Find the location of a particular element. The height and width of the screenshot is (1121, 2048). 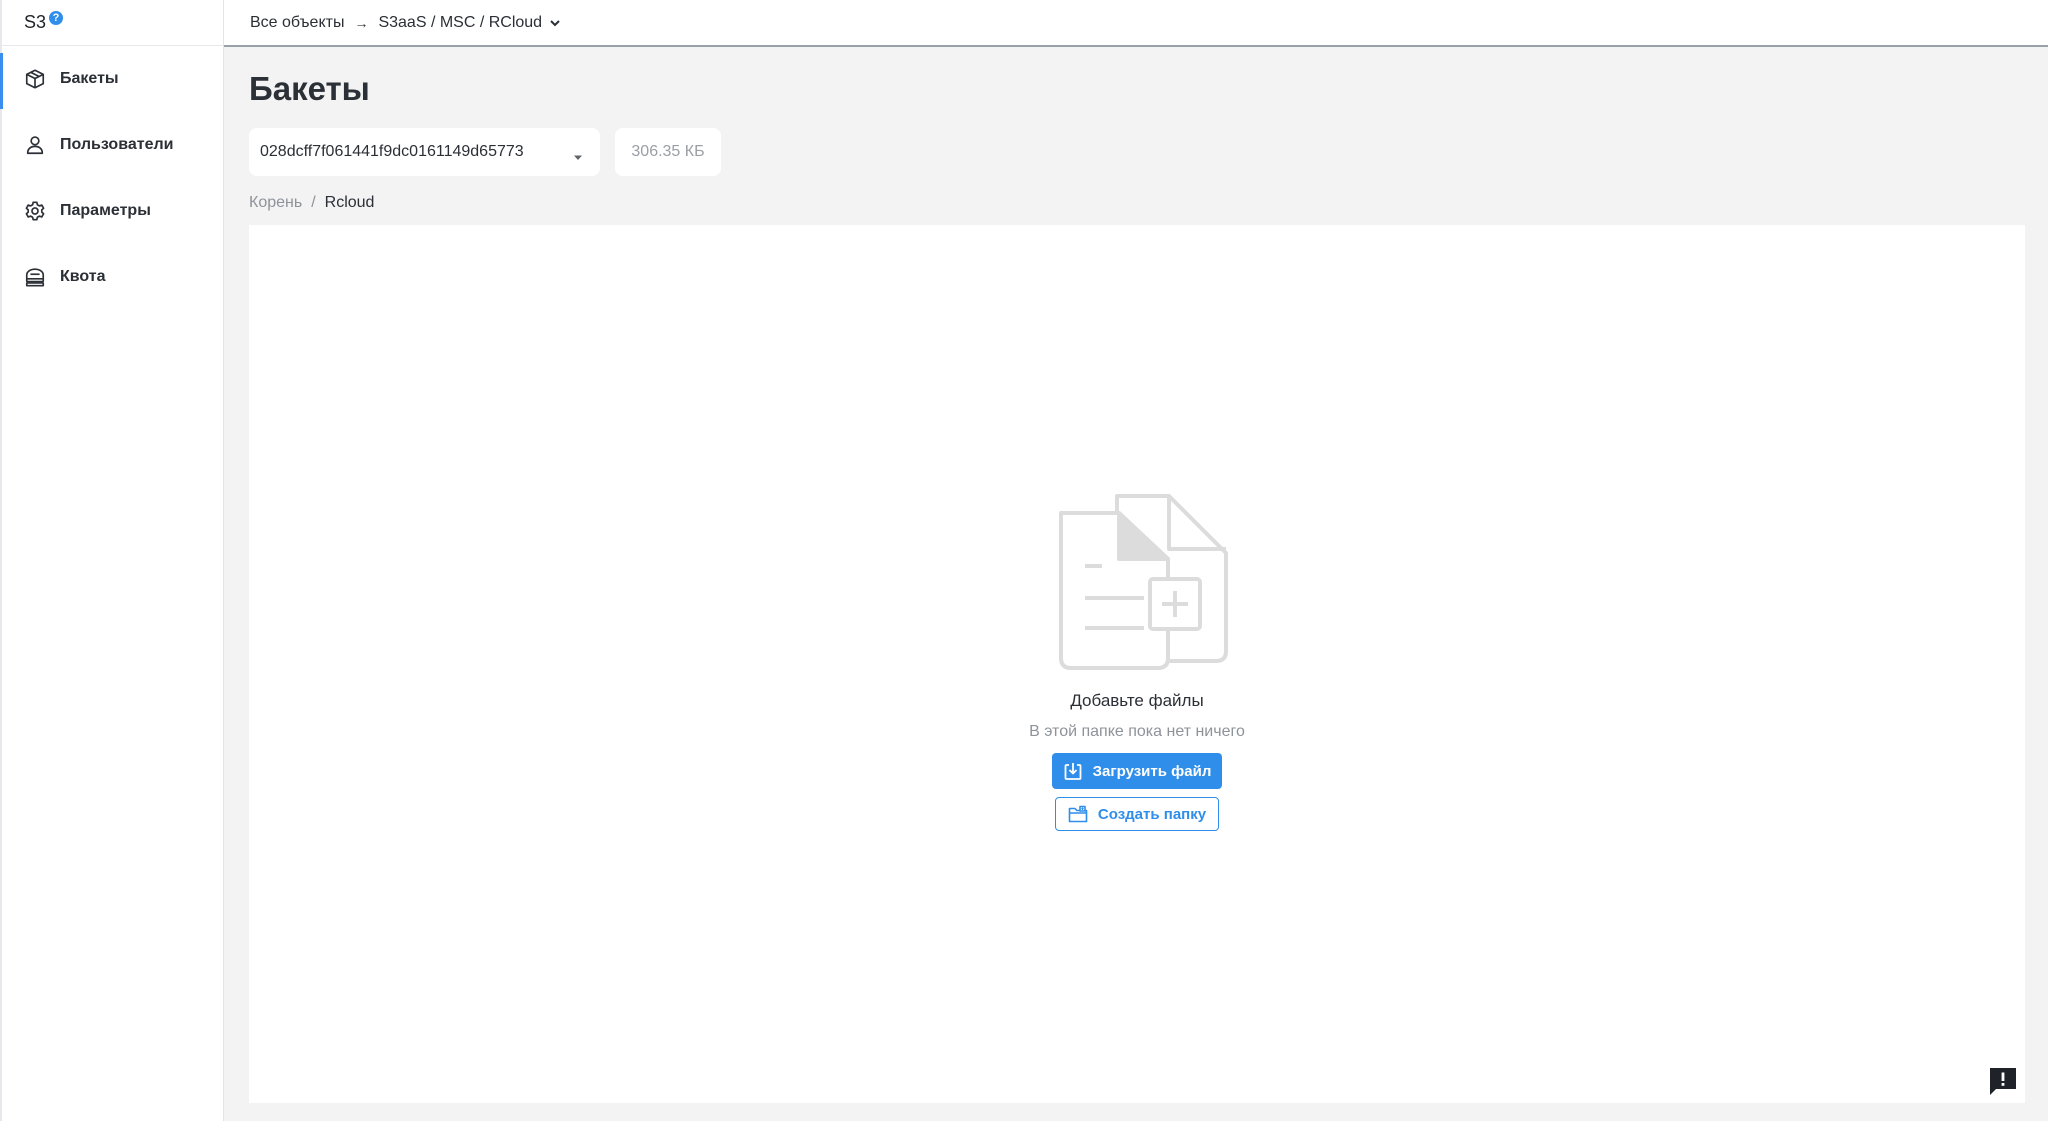

upload-file-label: Загрузить файл is located at coordinates (1152, 771).